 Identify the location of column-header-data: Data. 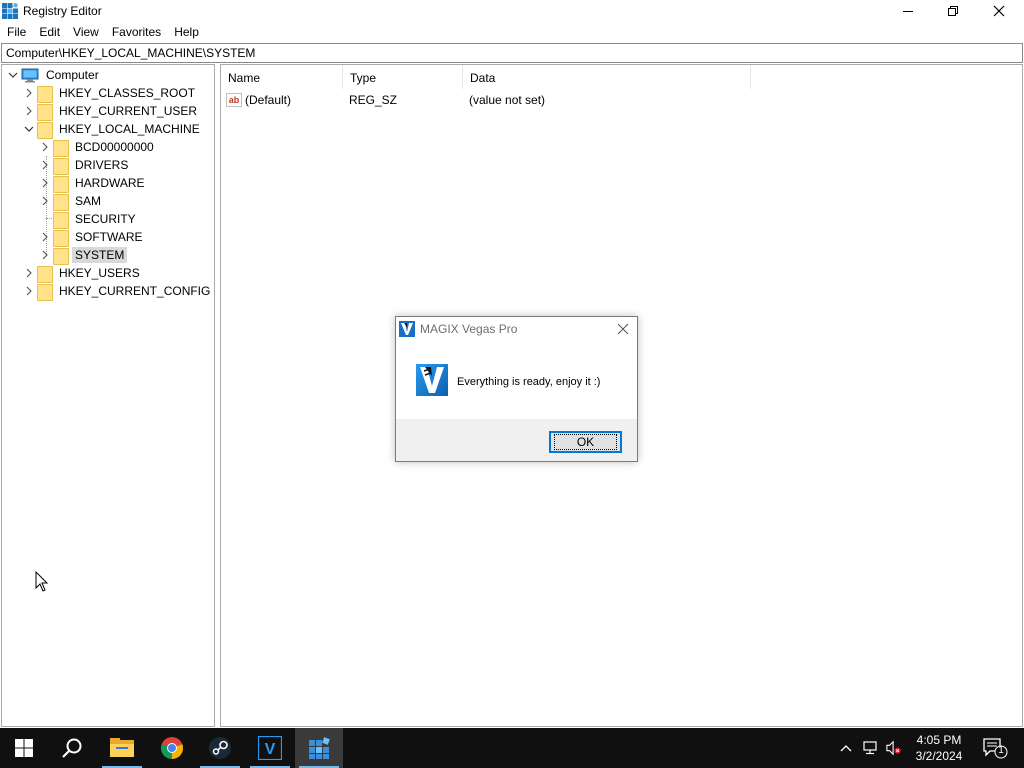
(607, 77).